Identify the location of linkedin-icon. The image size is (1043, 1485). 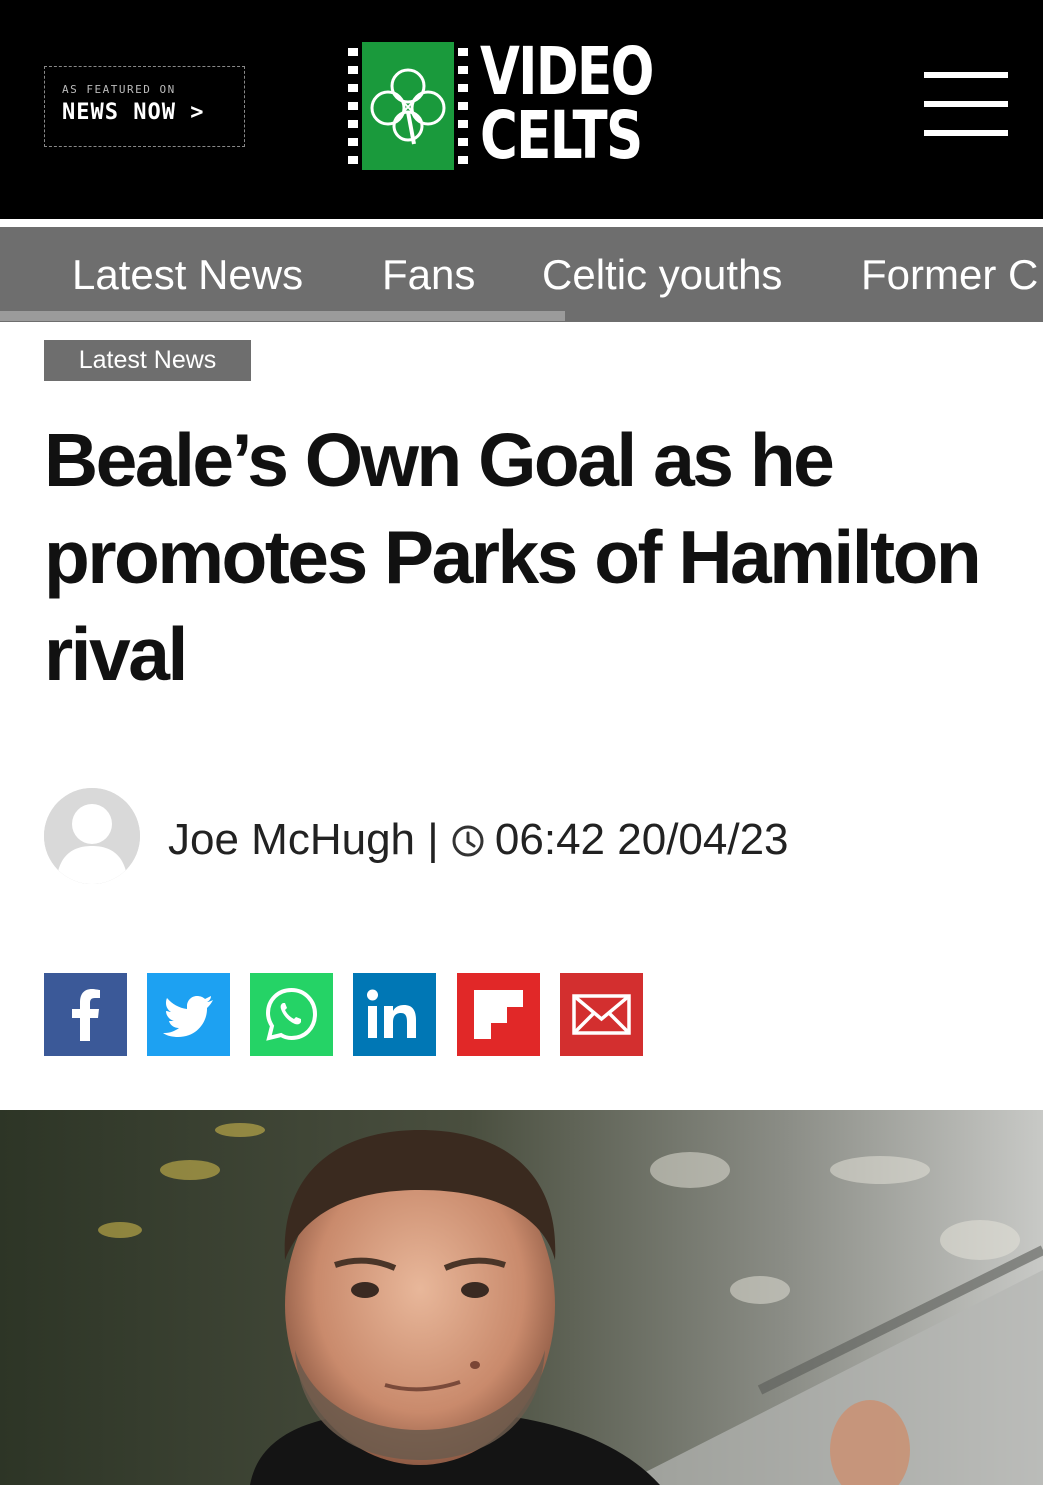
(394, 1014).